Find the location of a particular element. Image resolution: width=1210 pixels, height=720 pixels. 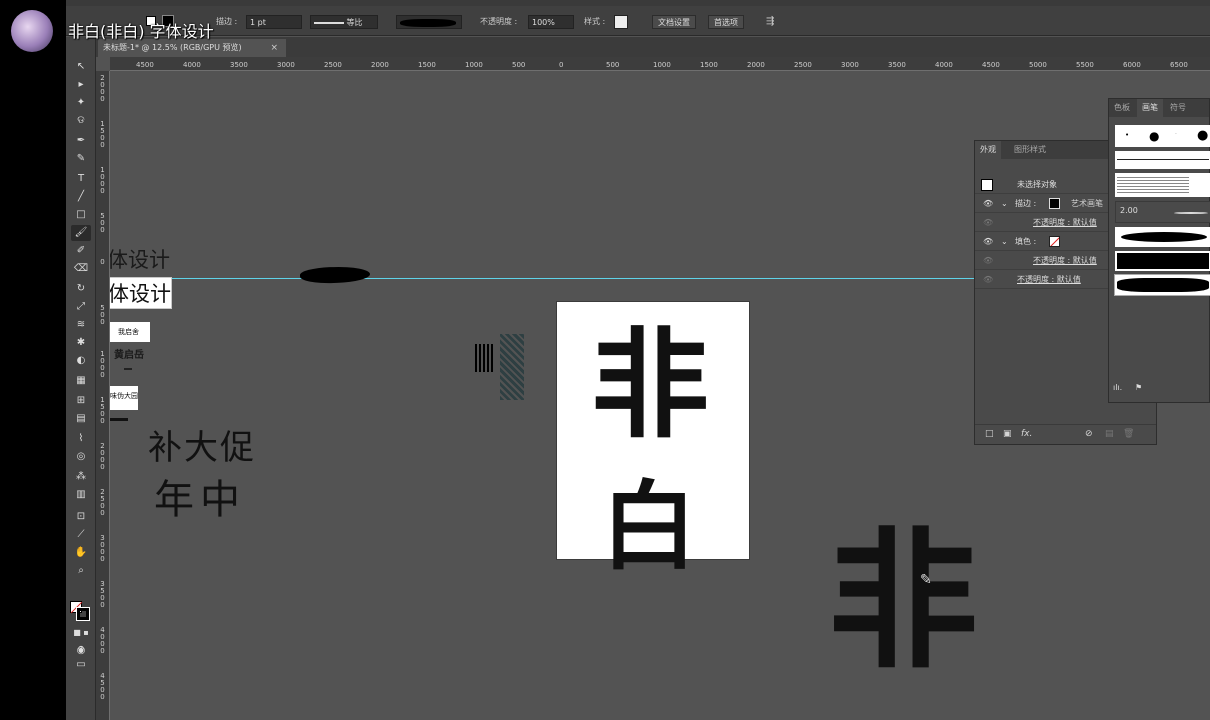

canvas-text-1: 体设计 is located at coordinates (140, 259).